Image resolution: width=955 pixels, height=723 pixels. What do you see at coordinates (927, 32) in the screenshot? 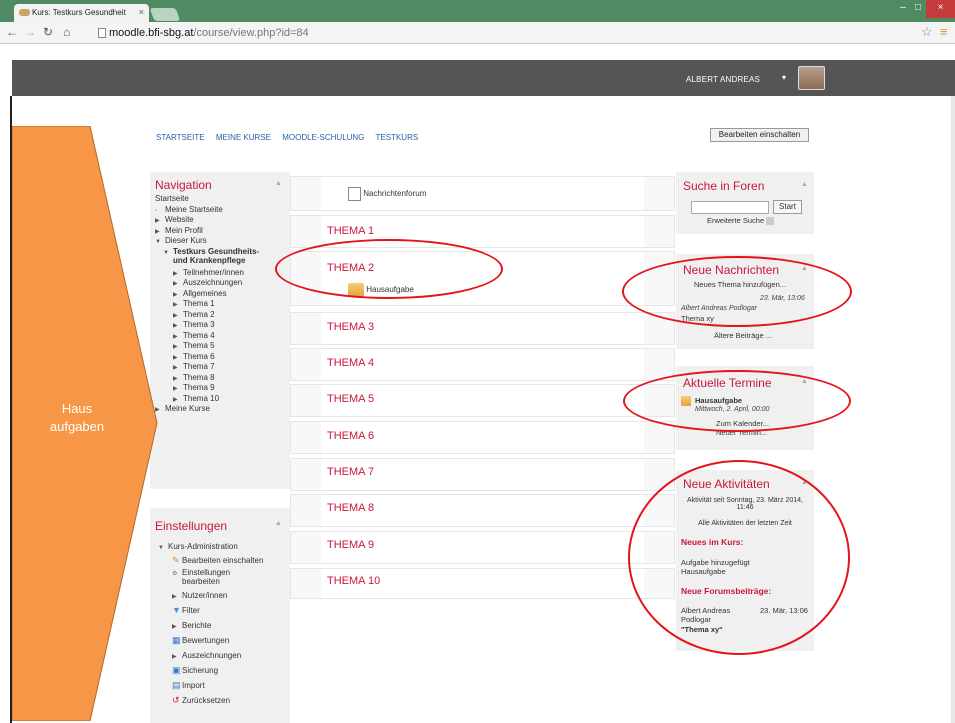
I see `bookmark-star-icon: ☆` at bounding box center [927, 32].